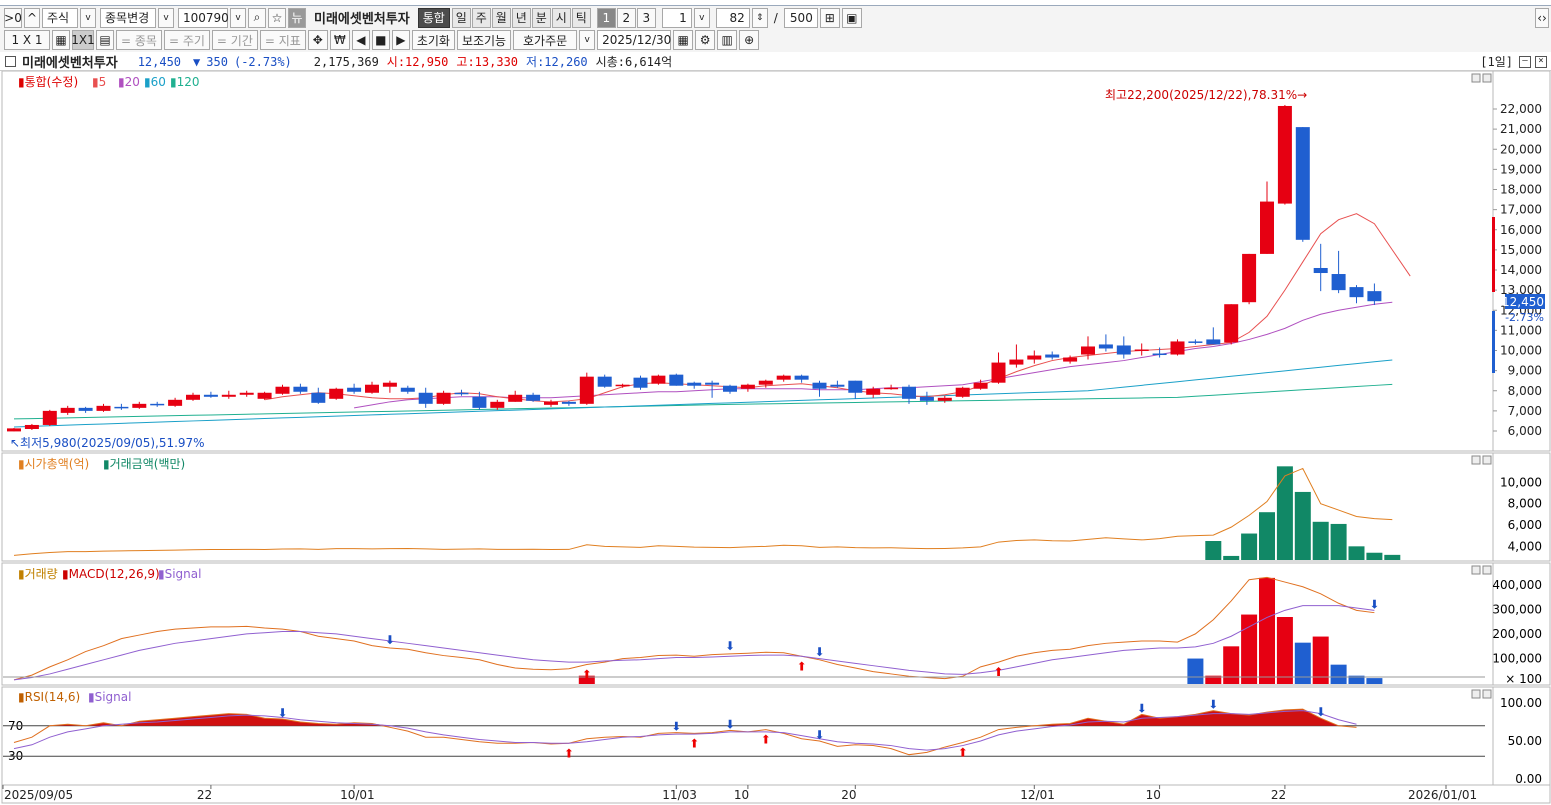  I want to click on price-tick-label: 19,000, so click(1521, 169).